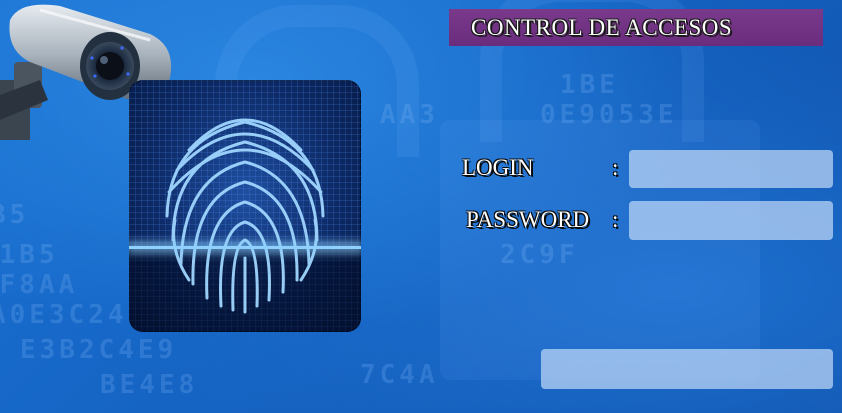 Image resolution: width=842 pixels, height=413 pixels. What do you see at coordinates (731, 220) in the screenshot?
I see `password-input` at bounding box center [731, 220].